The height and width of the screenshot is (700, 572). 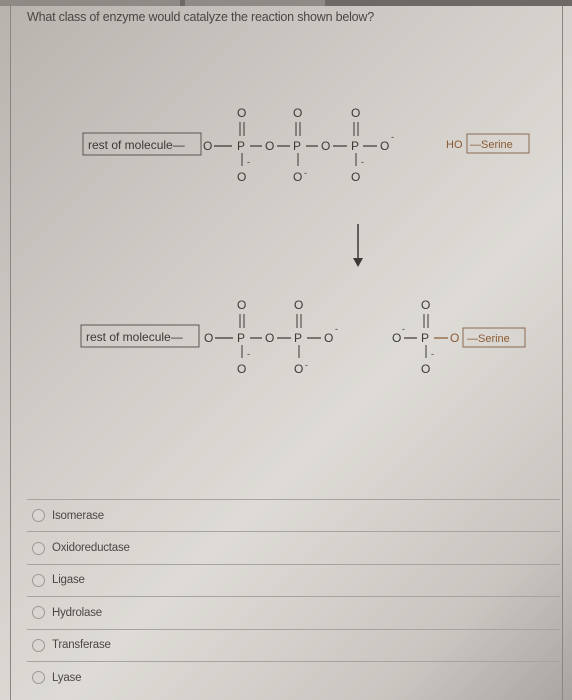 What do you see at coordinates (293, 676) in the screenshot?
I see `option-lyase: Lyase` at bounding box center [293, 676].